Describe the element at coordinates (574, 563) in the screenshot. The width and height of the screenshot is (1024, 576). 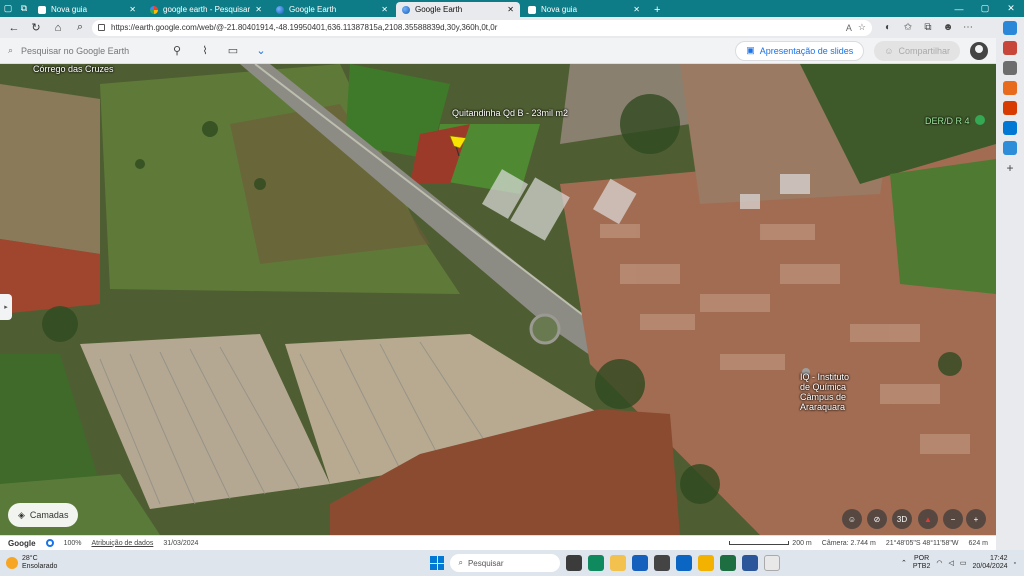
I see `task-view-icon` at that location.